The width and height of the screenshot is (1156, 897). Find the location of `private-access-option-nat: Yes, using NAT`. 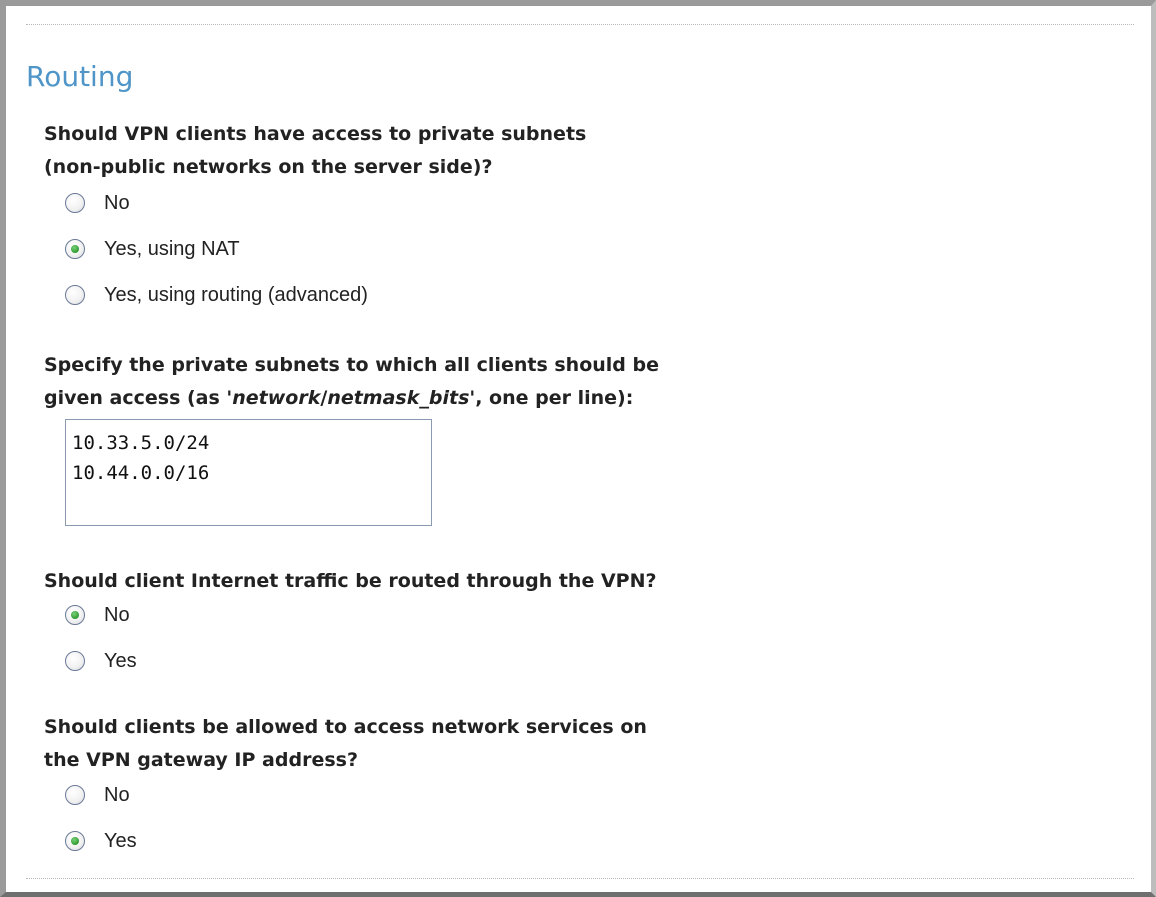

private-access-option-nat: Yes, using NAT is located at coordinates (152, 249).